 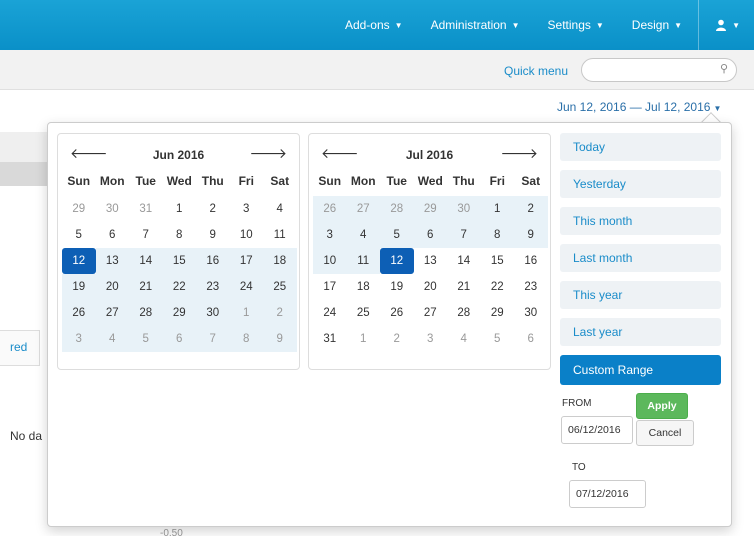 I want to click on range-option-this-month: This month, so click(x=640, y=221).